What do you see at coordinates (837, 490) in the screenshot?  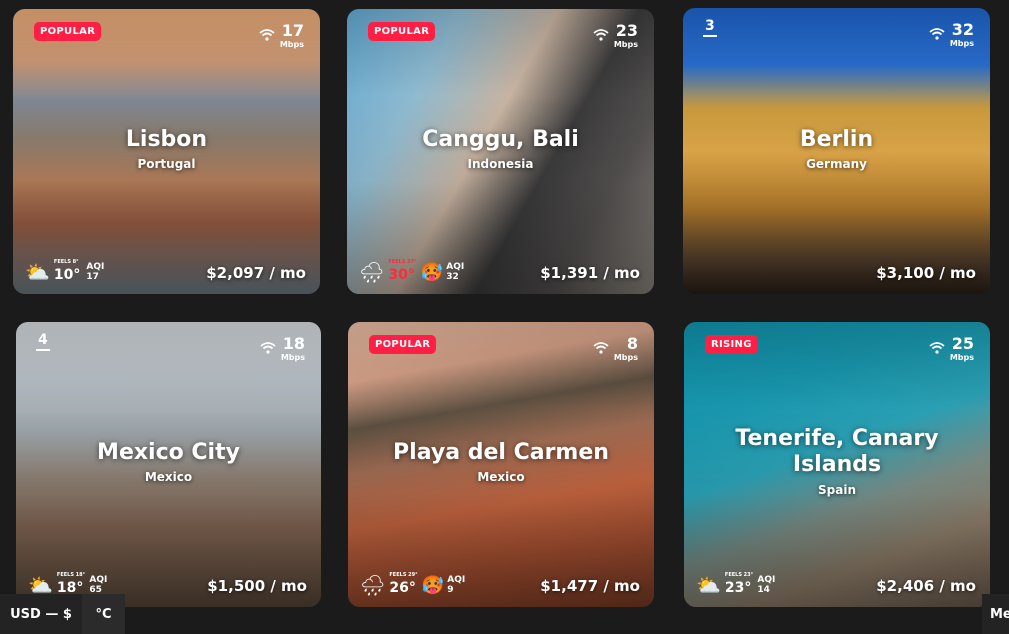 I see `country-name: Spain` at bounding box center [837, 490].